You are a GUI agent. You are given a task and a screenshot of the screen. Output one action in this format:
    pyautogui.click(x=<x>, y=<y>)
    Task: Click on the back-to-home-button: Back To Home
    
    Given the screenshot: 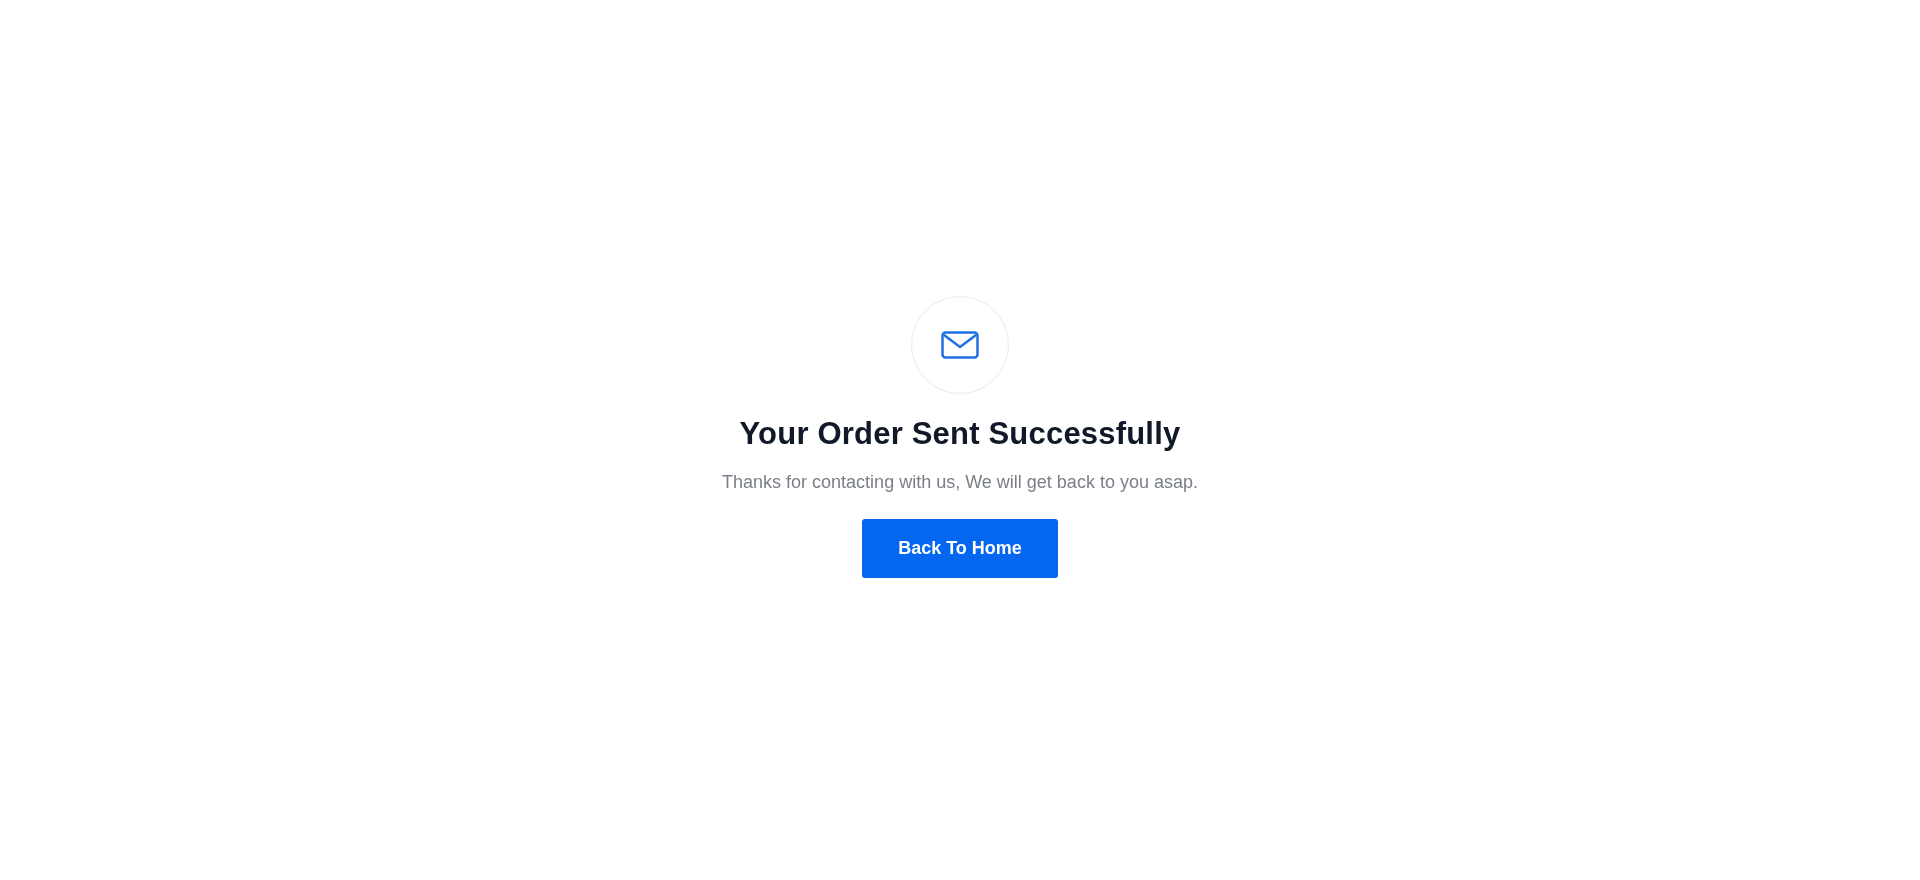 What is the action you would take?
    pyautogui.click(x=960, y=548)
    